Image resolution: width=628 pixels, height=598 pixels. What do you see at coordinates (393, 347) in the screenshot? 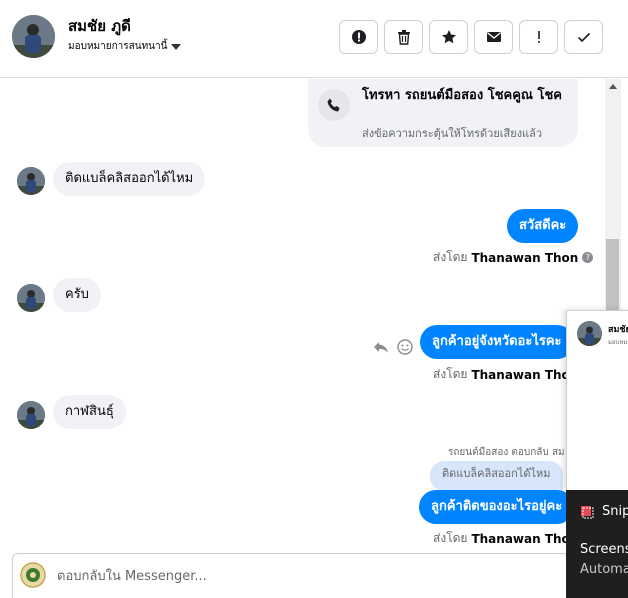
I see `message-actions` at bounding box center [393, 347].